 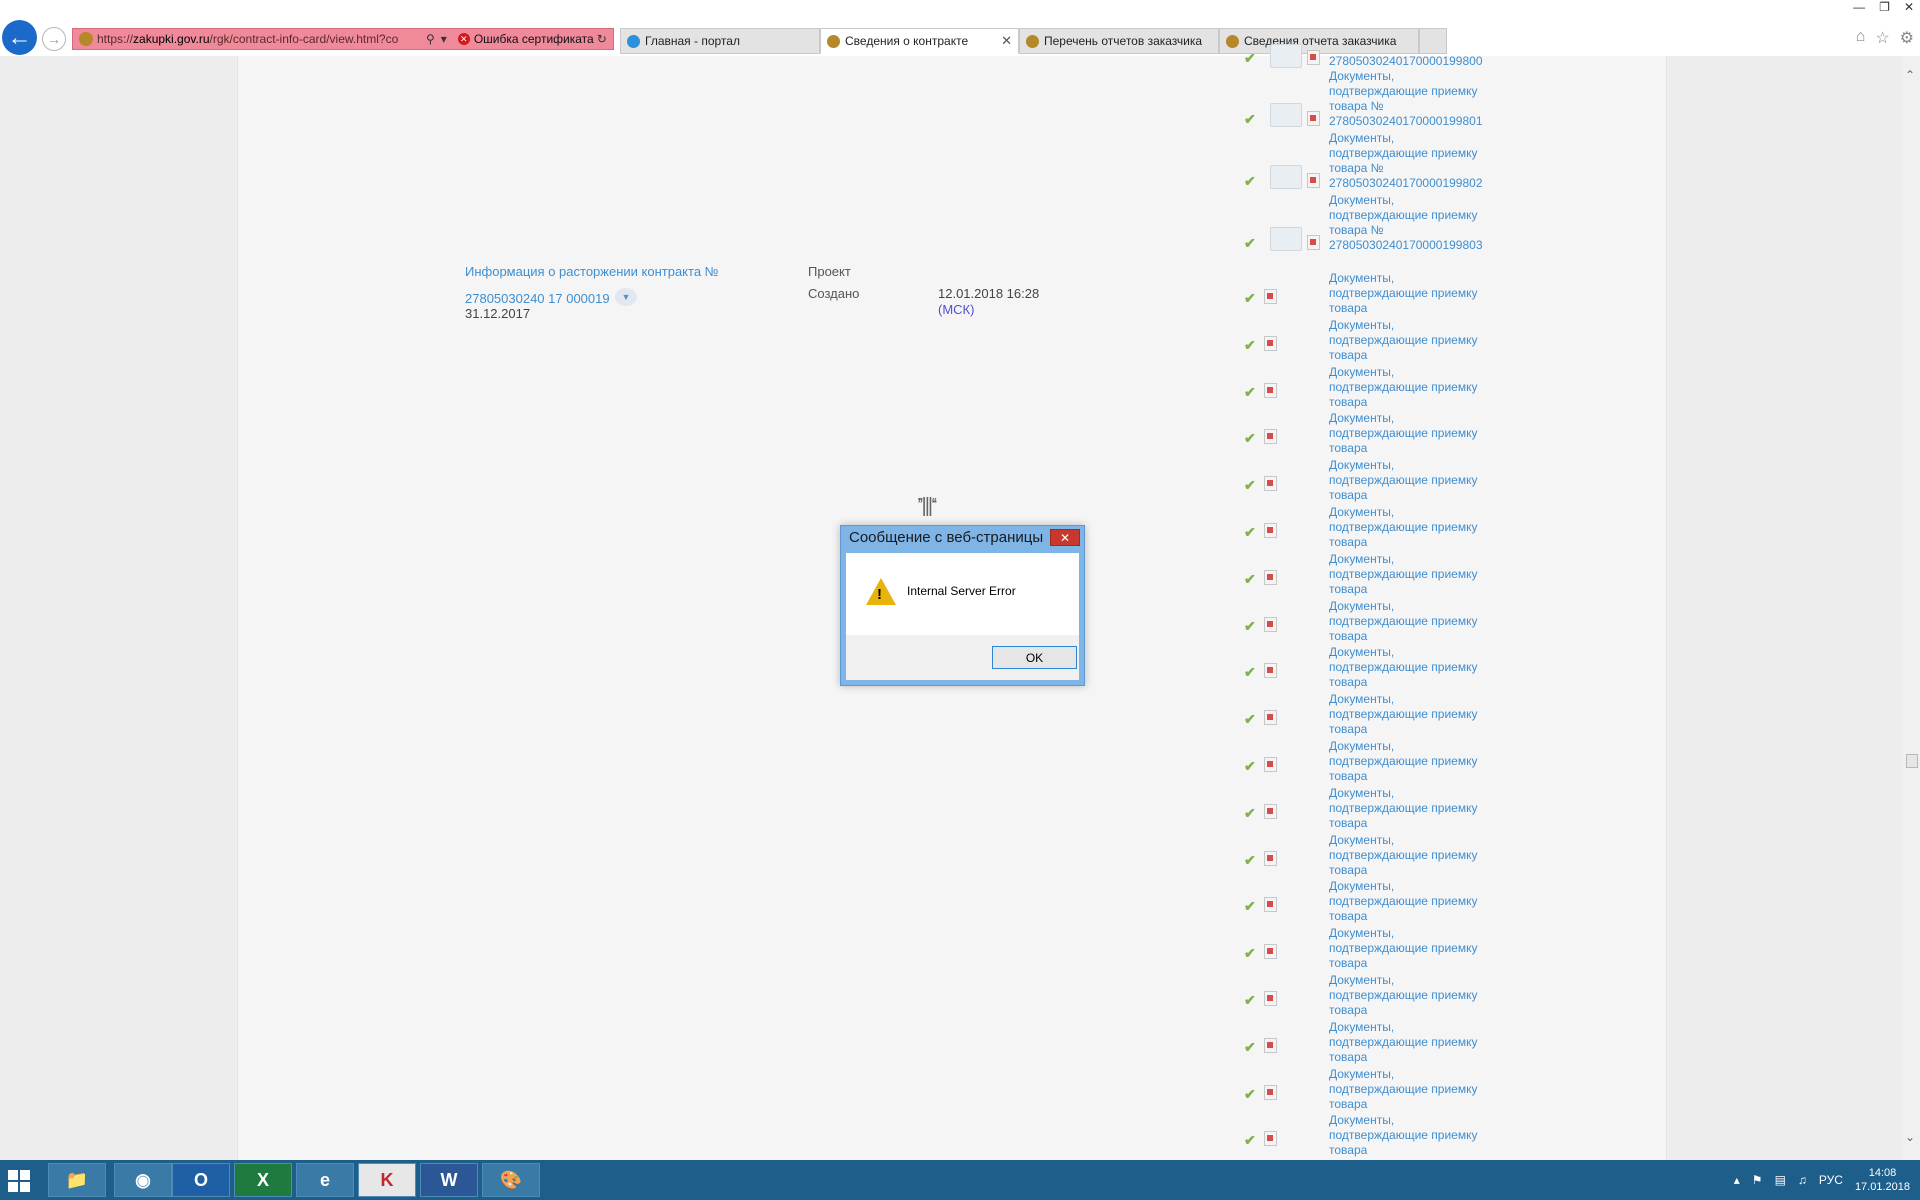 I want to click on window-controls: — ❐ ✕, so click(x=1883, y=7).